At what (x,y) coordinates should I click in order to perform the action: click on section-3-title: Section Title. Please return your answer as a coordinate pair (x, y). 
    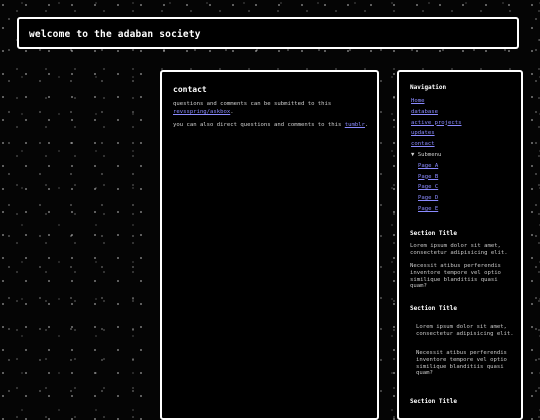
    Looking at the image, I should click on (433, 401).